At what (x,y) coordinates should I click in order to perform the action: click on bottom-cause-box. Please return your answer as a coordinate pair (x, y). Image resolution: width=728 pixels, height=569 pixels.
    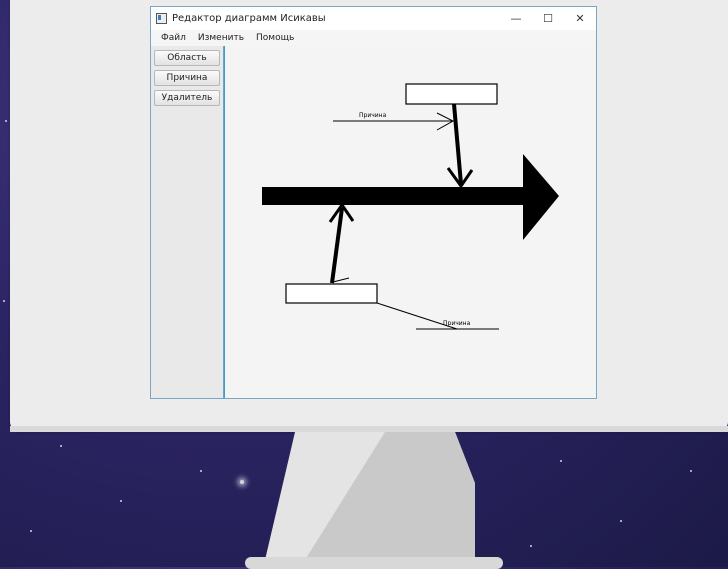
    Looking at the image, I should click on (331, 293).